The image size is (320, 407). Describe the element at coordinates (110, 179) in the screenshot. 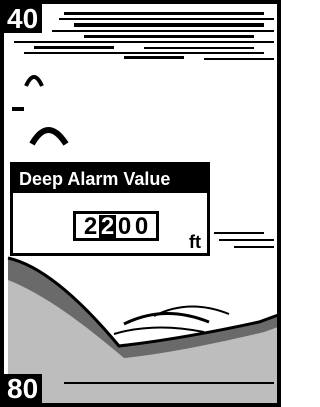

I see `dialog-title: Deep Alarm Value` at that location.